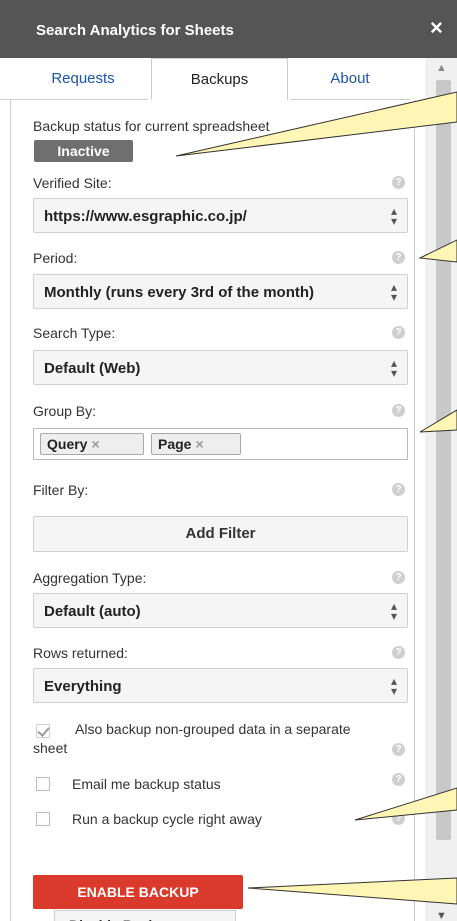  What do you see at coordinates (83, 686) in the screenshot?
I see `rows-returned-value: Everything` at bounding box center [83, 686].